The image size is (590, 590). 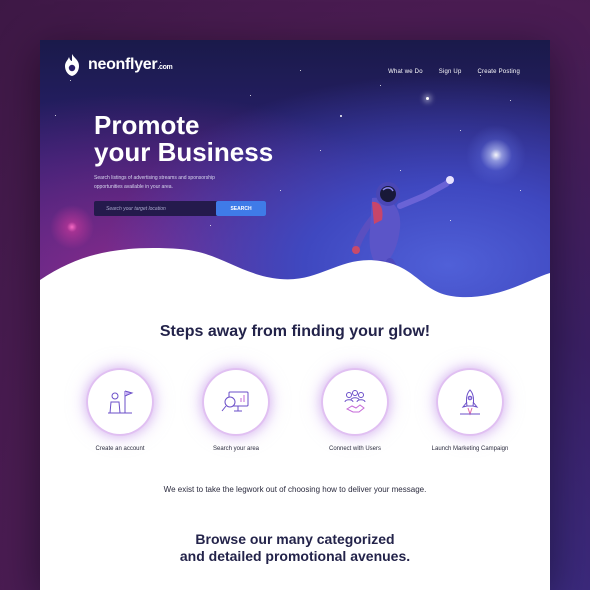 I want to click on rocket-icon, so click(x=470, y=402).